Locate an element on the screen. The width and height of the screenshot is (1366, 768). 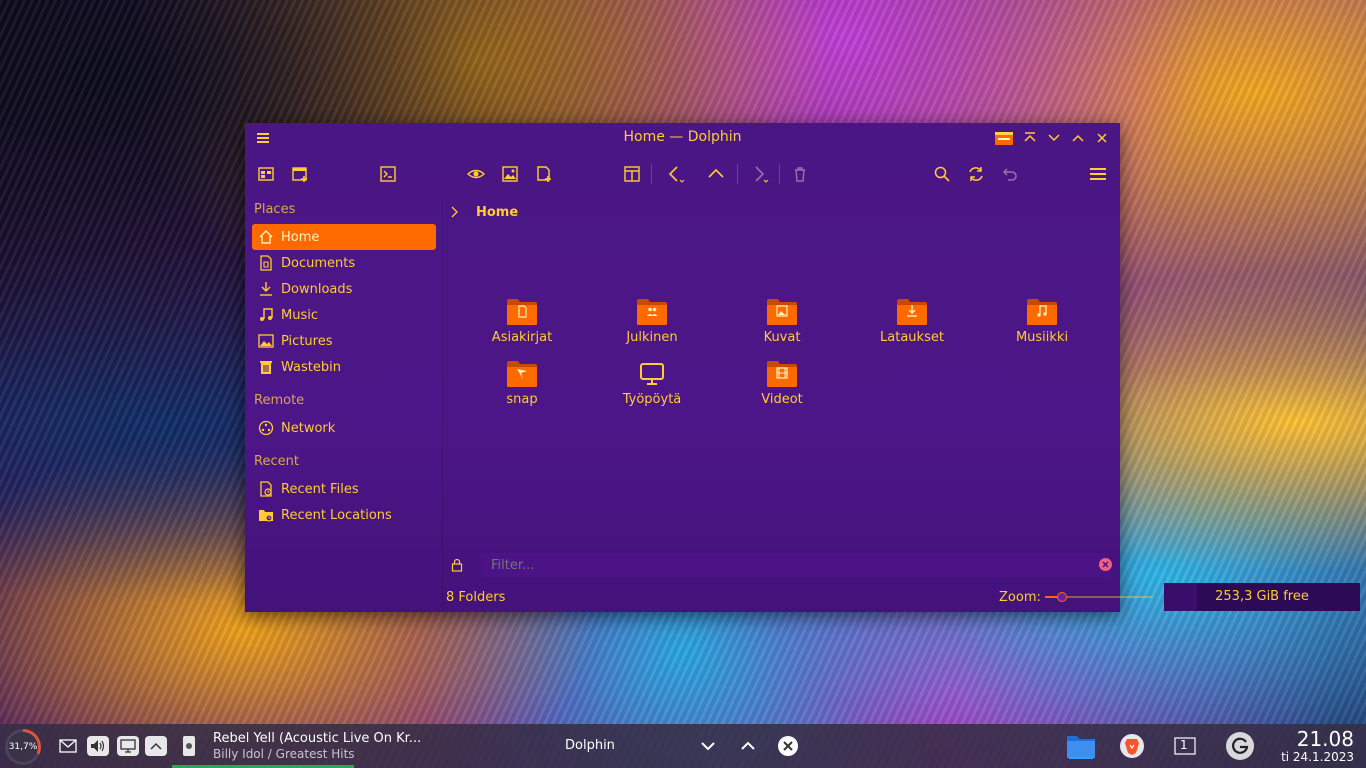
folder-label: Työpöytä is located at coordinates (652, 399).